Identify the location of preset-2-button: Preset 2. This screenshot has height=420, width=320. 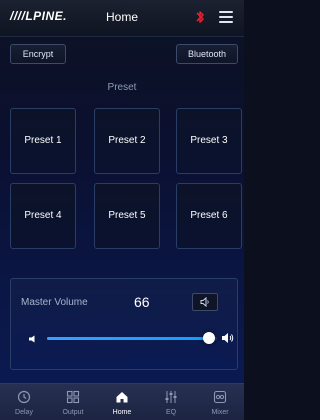
(127, 141).